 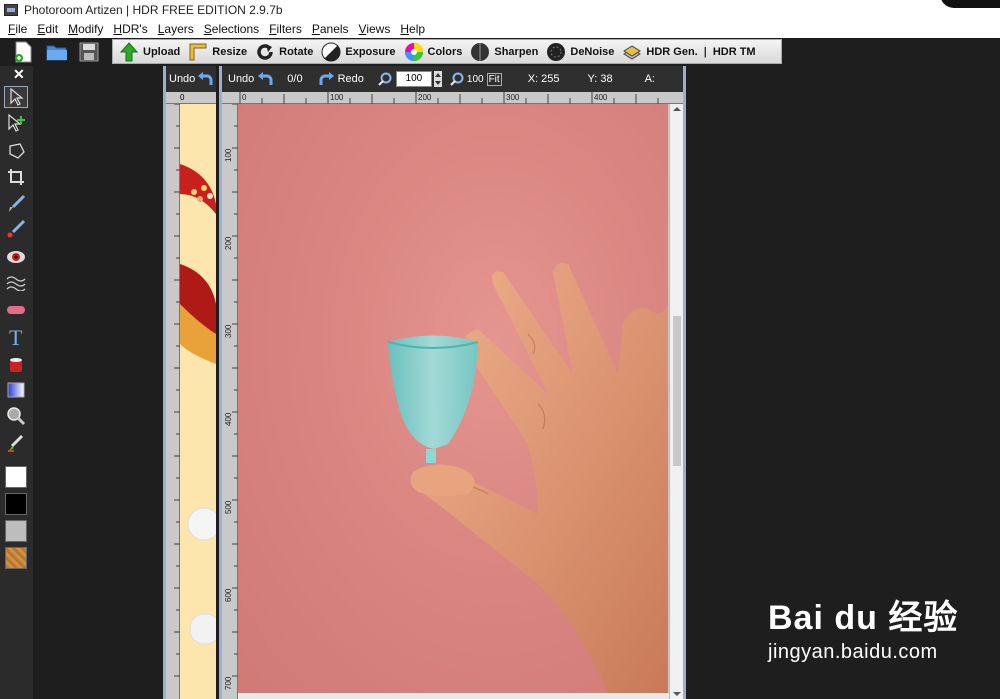 What do you see at coordinates (863, 618) in the screenshot?
I see `watermark-logo-text: Bai du 经验` at bounding box center [863, 618].